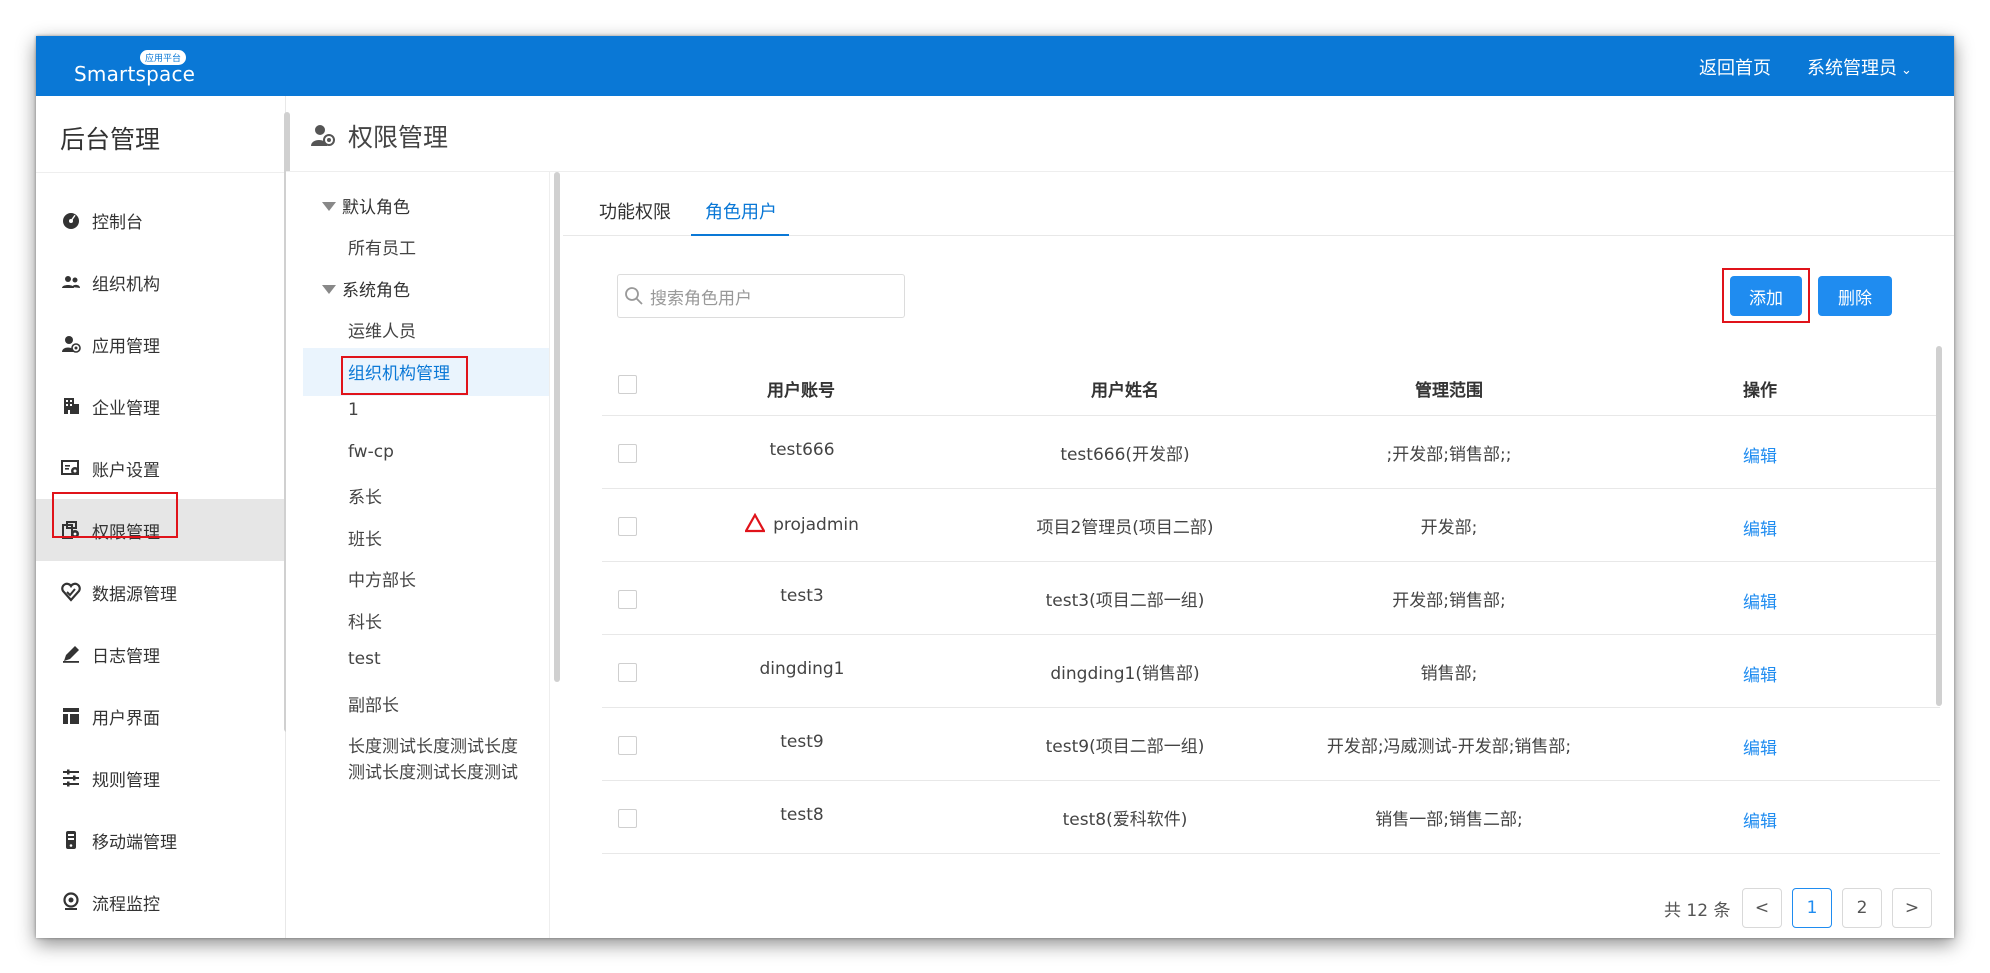 This screenshot has width=1990, height=973. I want to click on mobile-icon, so click(71, 840).